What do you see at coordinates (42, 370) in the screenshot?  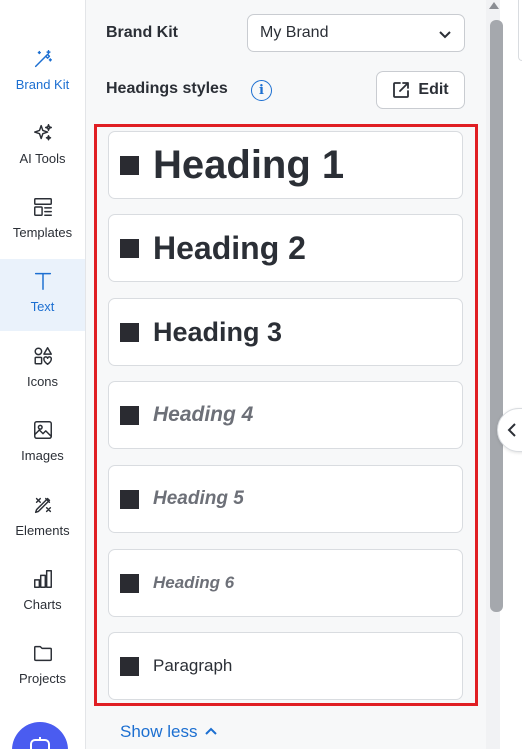 I see `rail-item-icons: Icons` at bounding box center [42, 370].